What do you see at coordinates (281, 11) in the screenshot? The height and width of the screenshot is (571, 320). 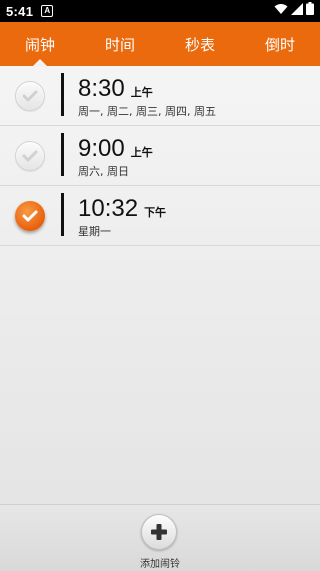 I see `wifi-icon` at bounding box center [281, 11].